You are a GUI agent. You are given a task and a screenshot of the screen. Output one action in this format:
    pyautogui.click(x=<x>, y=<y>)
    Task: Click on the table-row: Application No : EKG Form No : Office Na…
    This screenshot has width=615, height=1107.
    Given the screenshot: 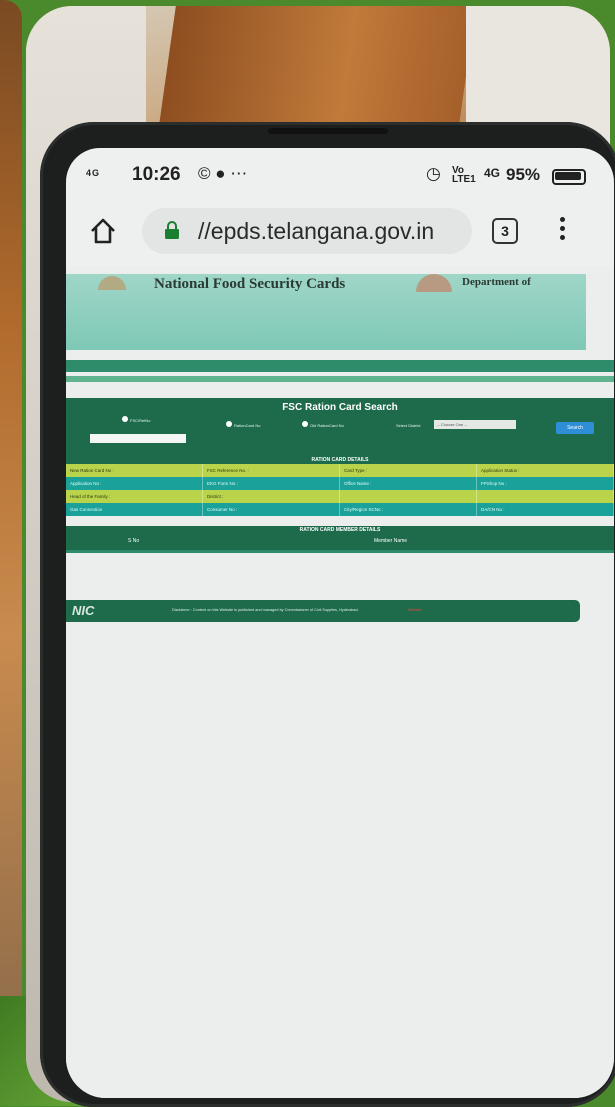 What is the action you would take?
    pyautogui.click(x=340, y=483)
    